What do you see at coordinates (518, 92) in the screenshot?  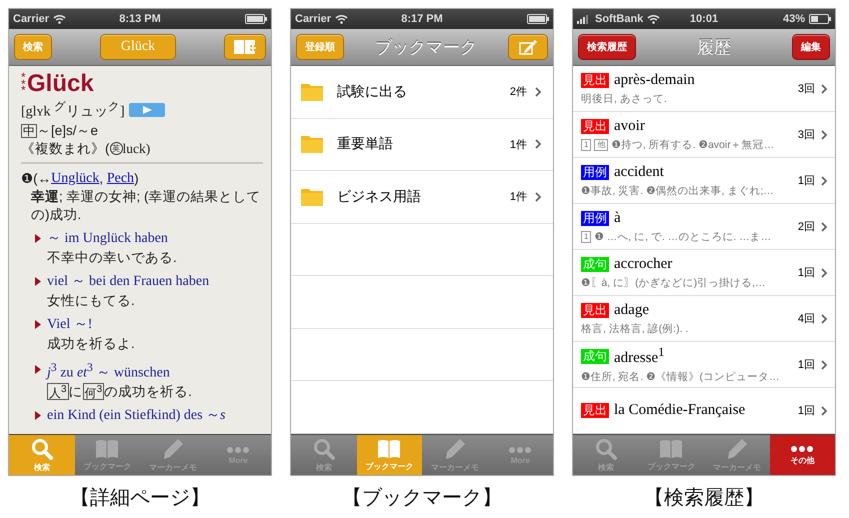 I see `item-count: 2件` at bounding box center [518, 92].